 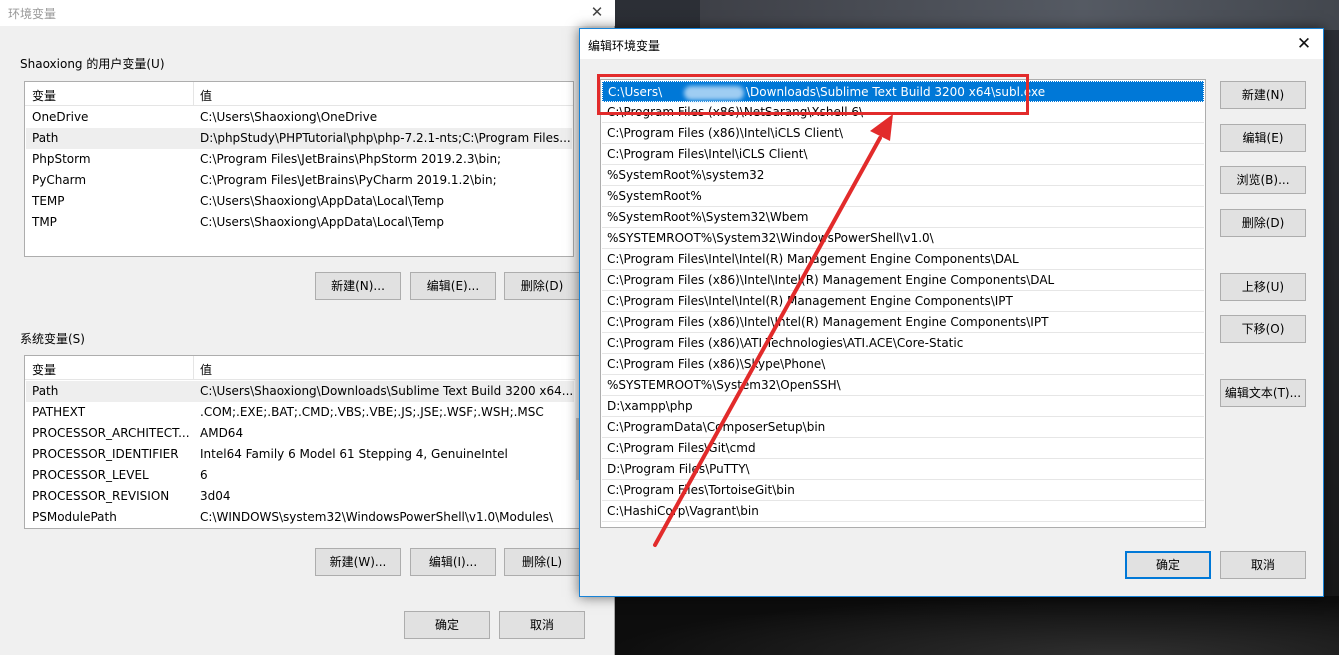 I want to click on variable-name-cell: PATHEXT, so click(x=59, y=412).